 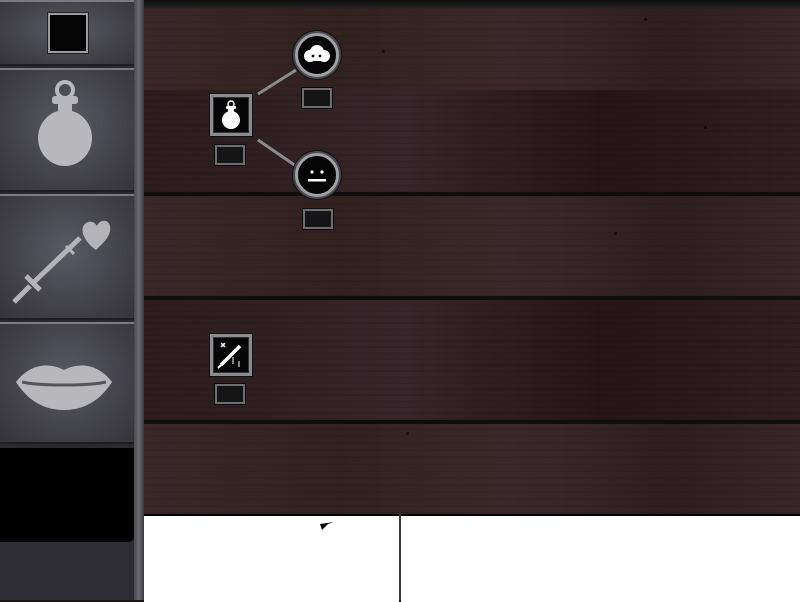 I want to click on skill-rank-potion, so click(x=230, y=155).